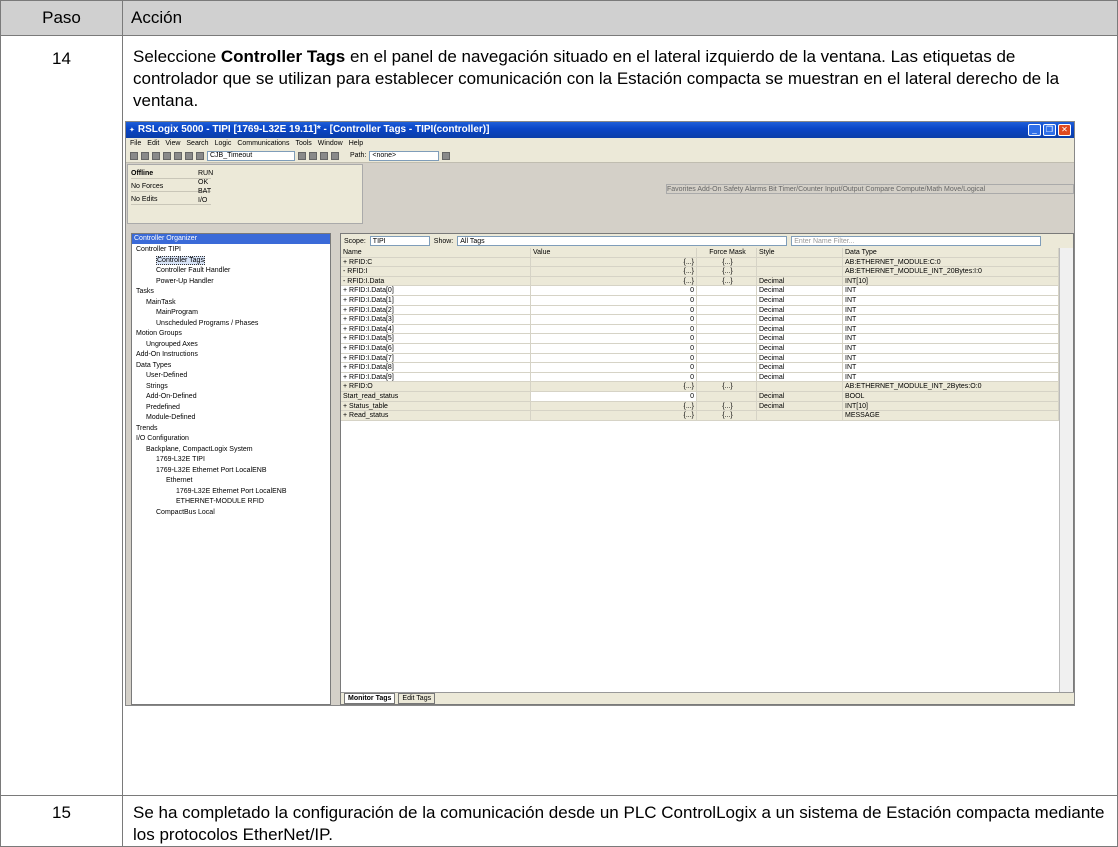 This screenshot has width=1118, height=847. I want to click on menu-window: Window, so click(330, 143).